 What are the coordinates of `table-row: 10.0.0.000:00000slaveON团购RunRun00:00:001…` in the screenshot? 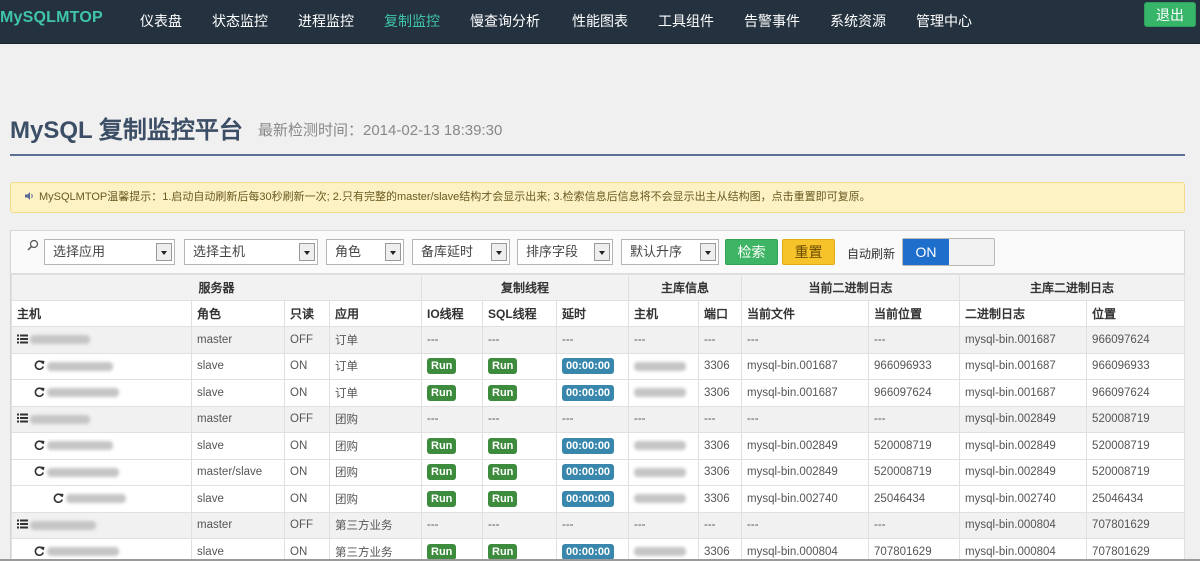 It's located at (598, 499).